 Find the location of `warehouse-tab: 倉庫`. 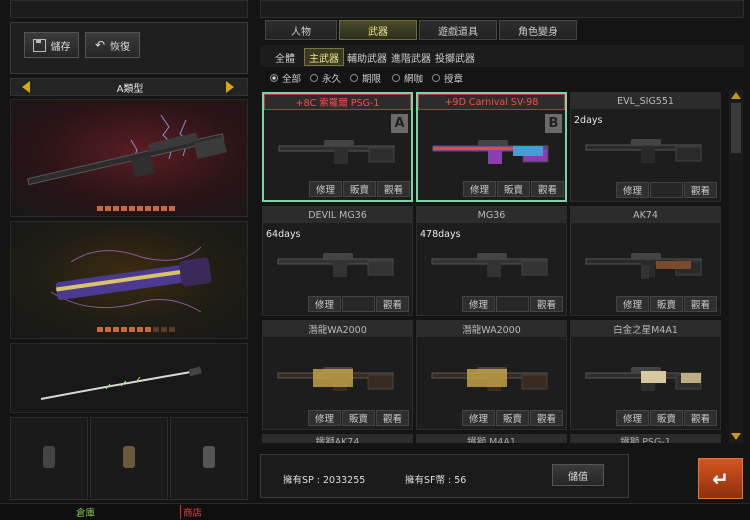

warehouse-tab: 倉庫 is located at coordinates (85, 512).